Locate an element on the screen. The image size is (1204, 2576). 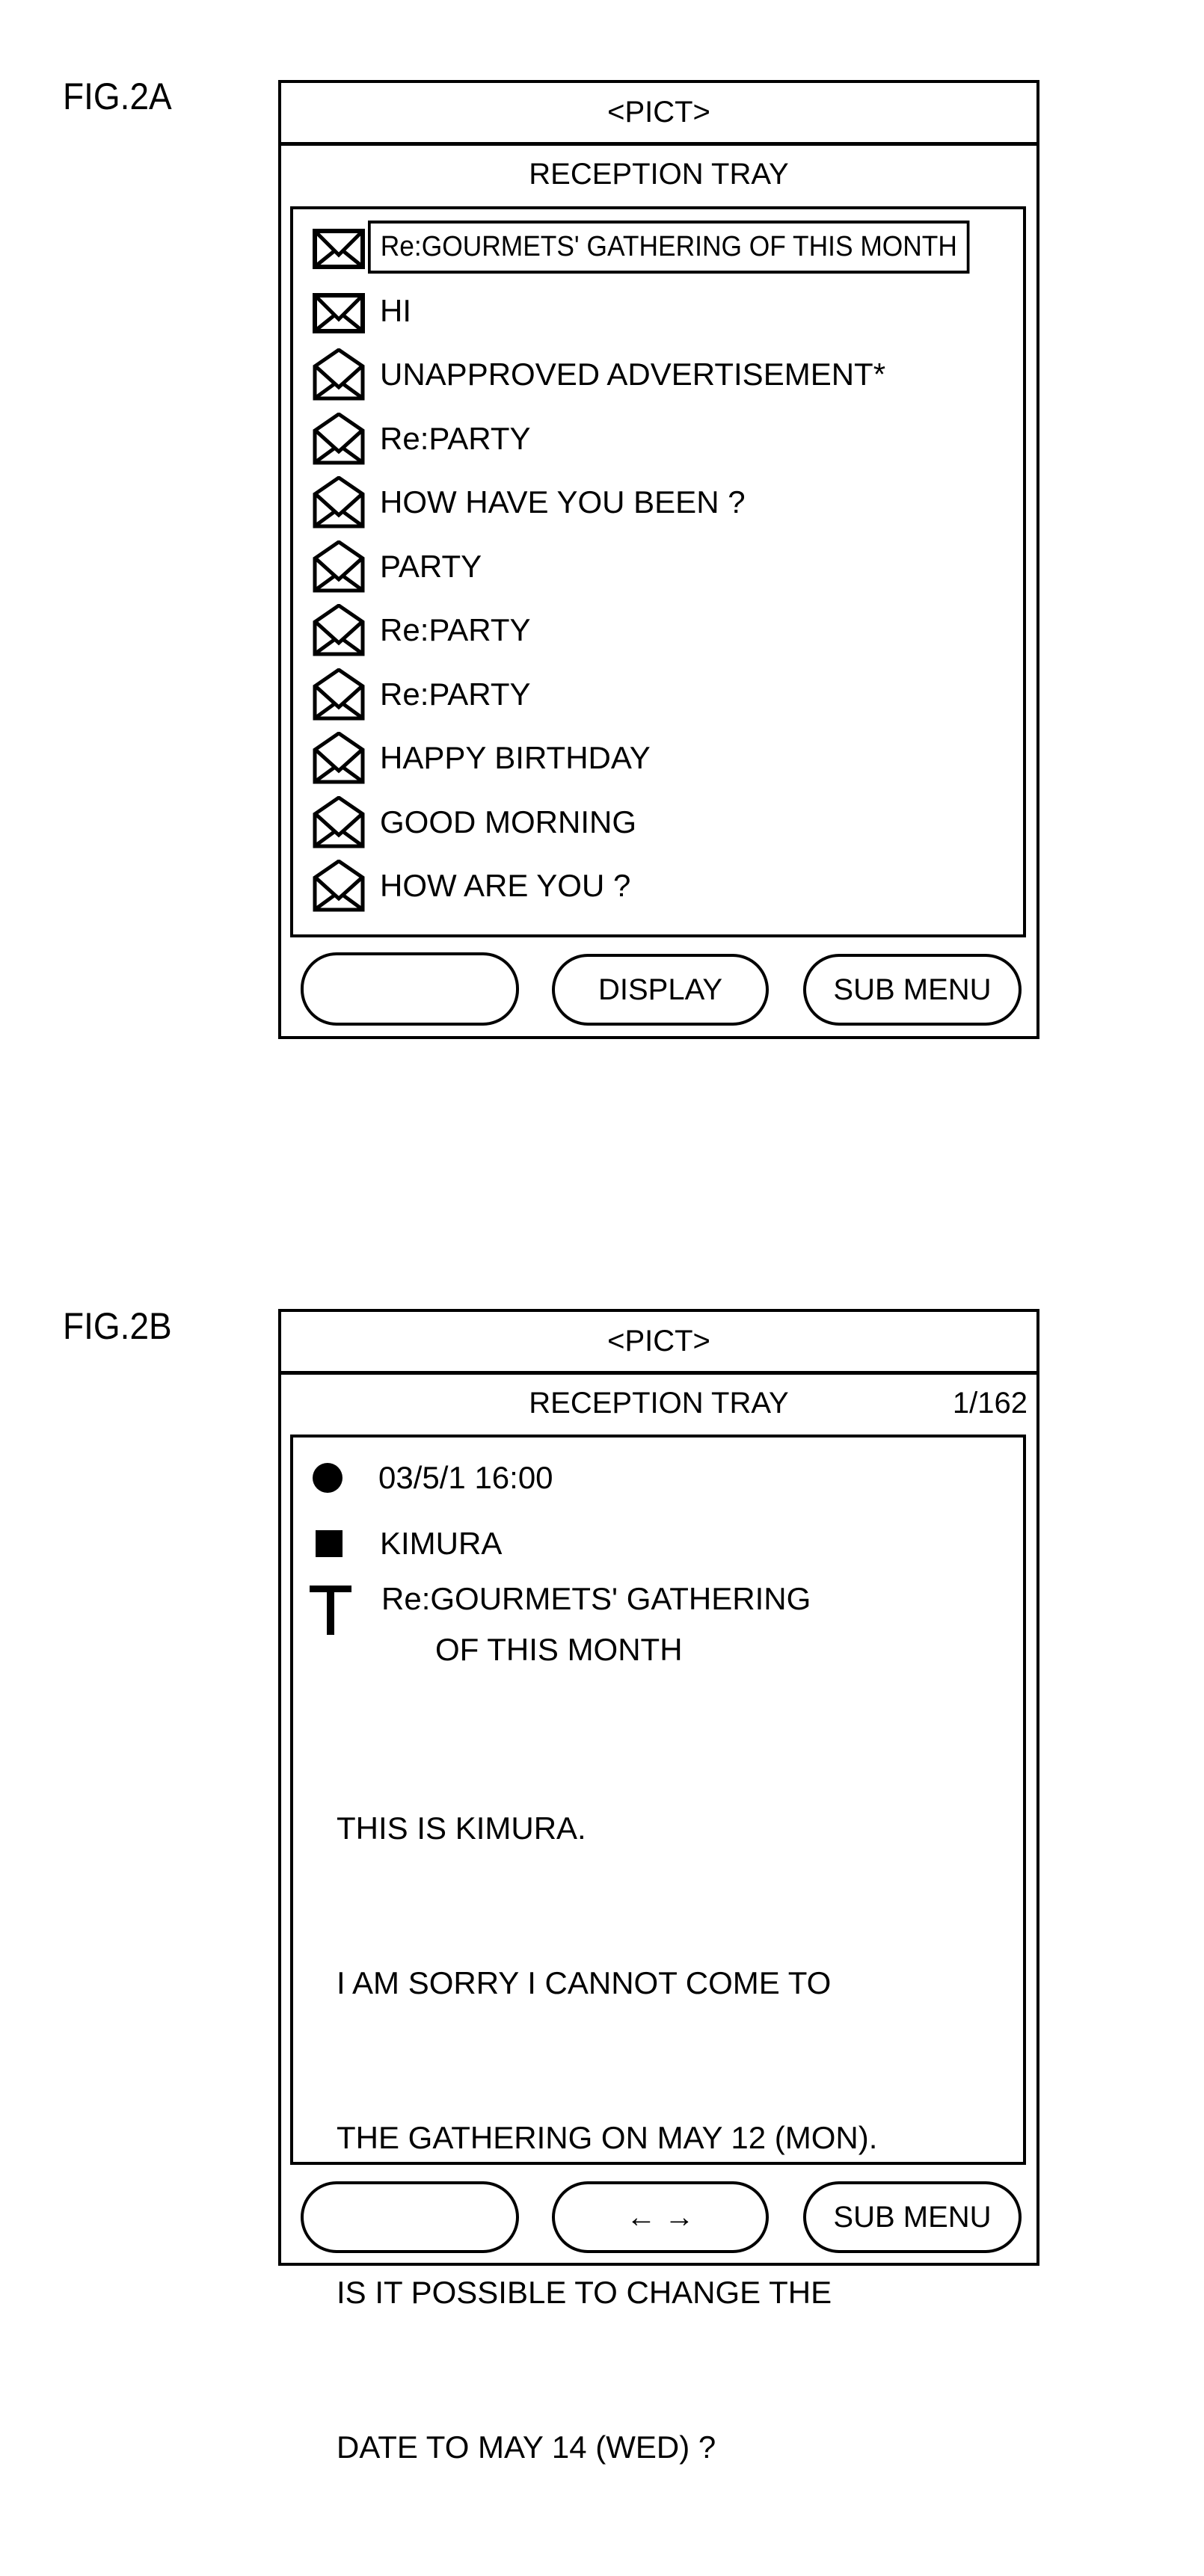
body-line: DATE TO MAY 14 (WED) ? is located at coordinates (526, 2447).